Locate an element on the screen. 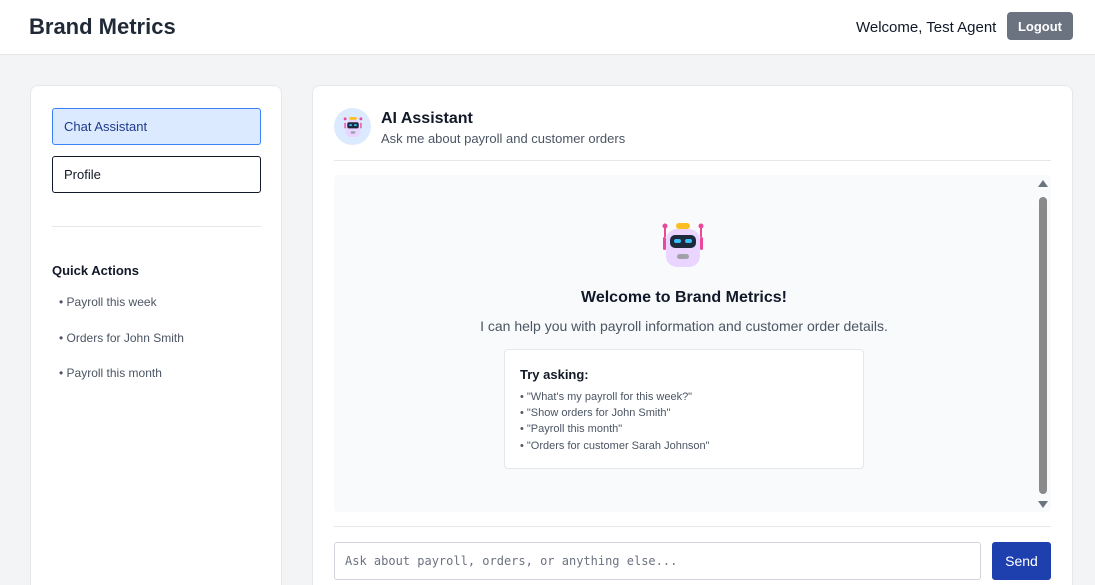 The image size is (1095, 585). assistant-title: AI Assistant is located at coordinates (427, 118).